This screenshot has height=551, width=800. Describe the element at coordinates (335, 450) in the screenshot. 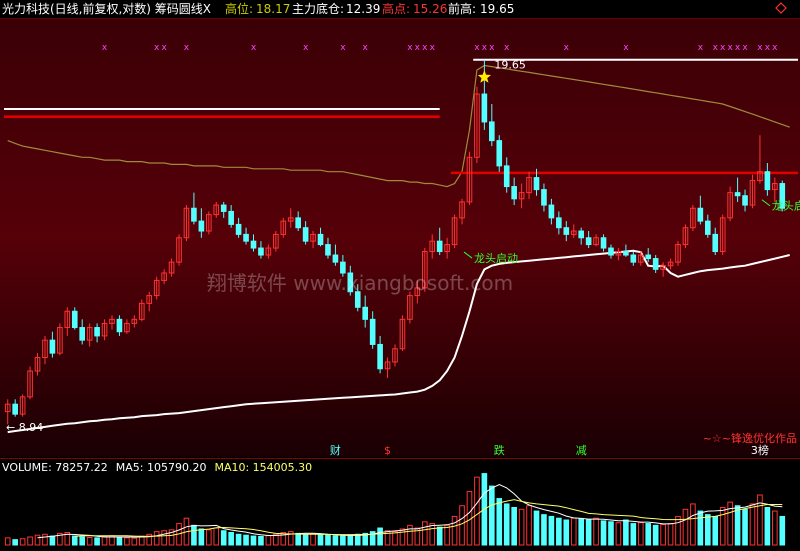

I see `bottom-label: 财` at that location.